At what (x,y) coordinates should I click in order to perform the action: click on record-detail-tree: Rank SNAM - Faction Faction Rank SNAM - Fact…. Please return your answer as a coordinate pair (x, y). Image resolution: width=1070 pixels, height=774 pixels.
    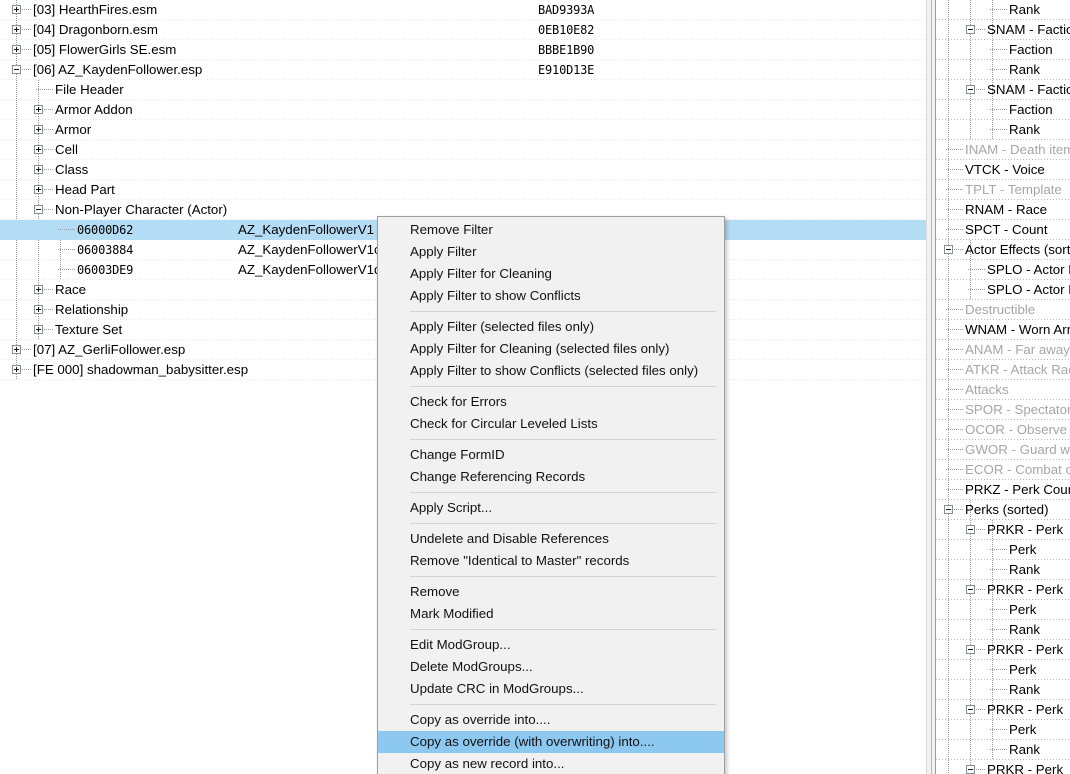
    Looking at the image, I should click on (1003, 387).